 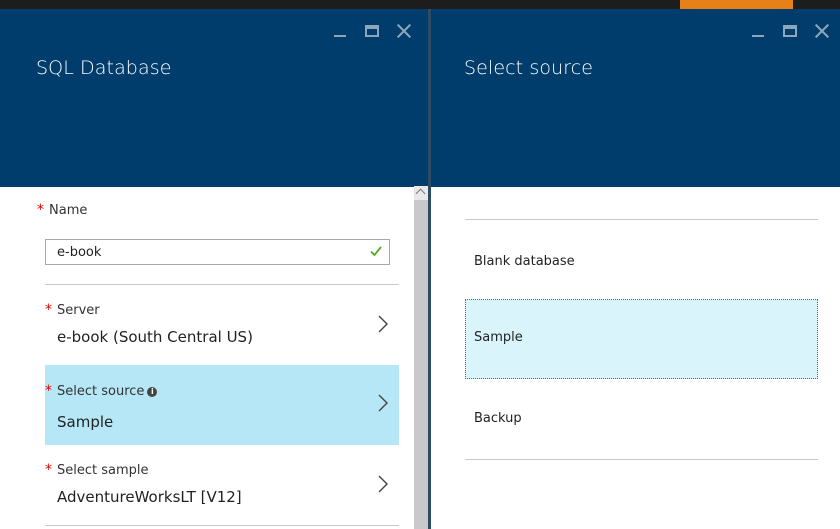 What do you see at coordinates (641, 261) in the screenshot?
I see `option-blank-database: Blank database` at bounding box center [641, 261].